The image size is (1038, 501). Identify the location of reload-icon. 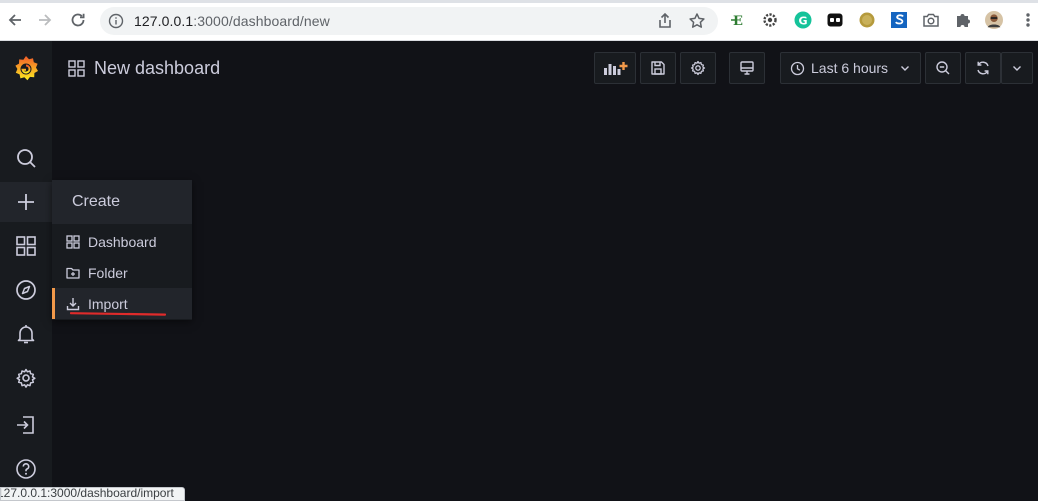
(78, 20).